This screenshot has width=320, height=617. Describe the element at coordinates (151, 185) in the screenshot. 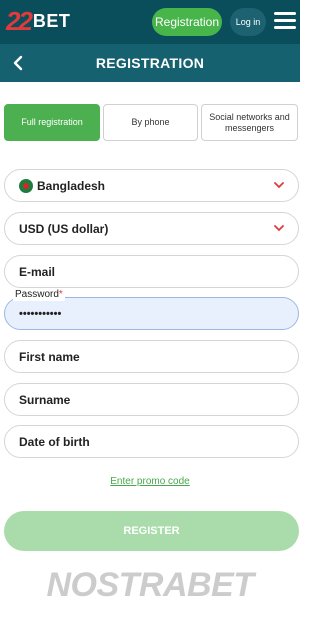

I see `country-select: Bangladesh` at that location.